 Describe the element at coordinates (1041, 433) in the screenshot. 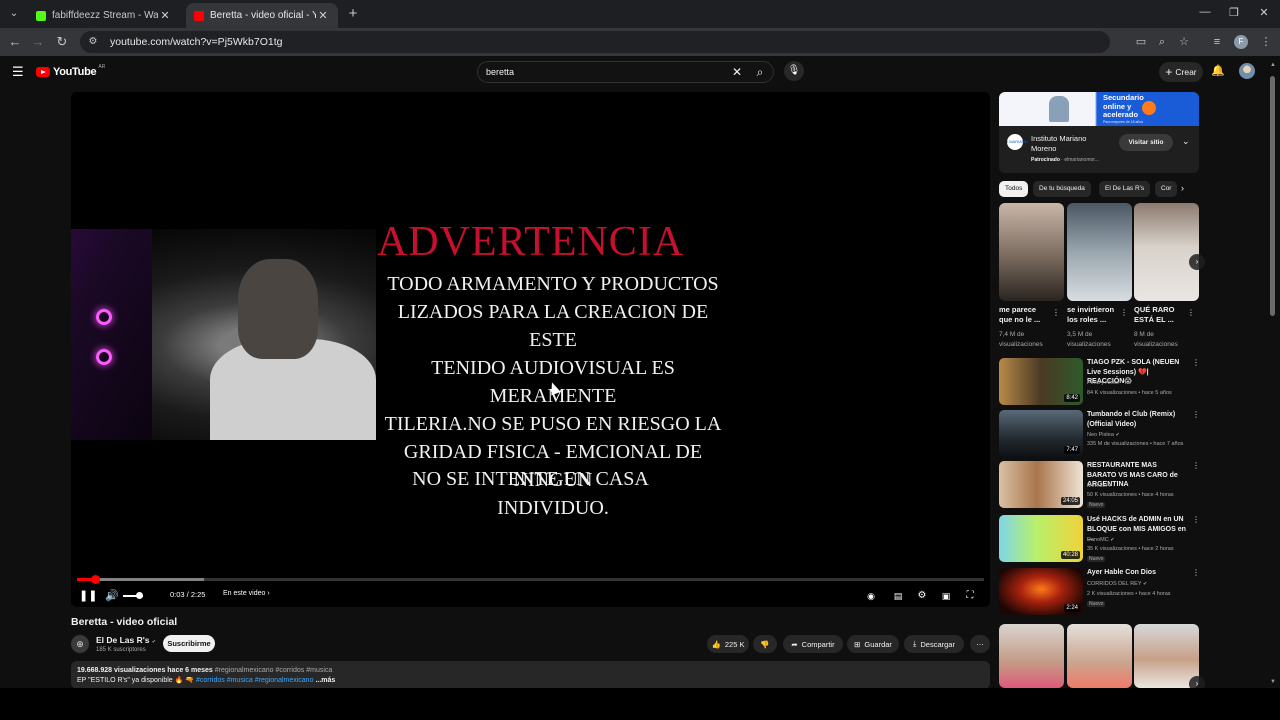

I see `video-thumbnail: 7:47` at that location.